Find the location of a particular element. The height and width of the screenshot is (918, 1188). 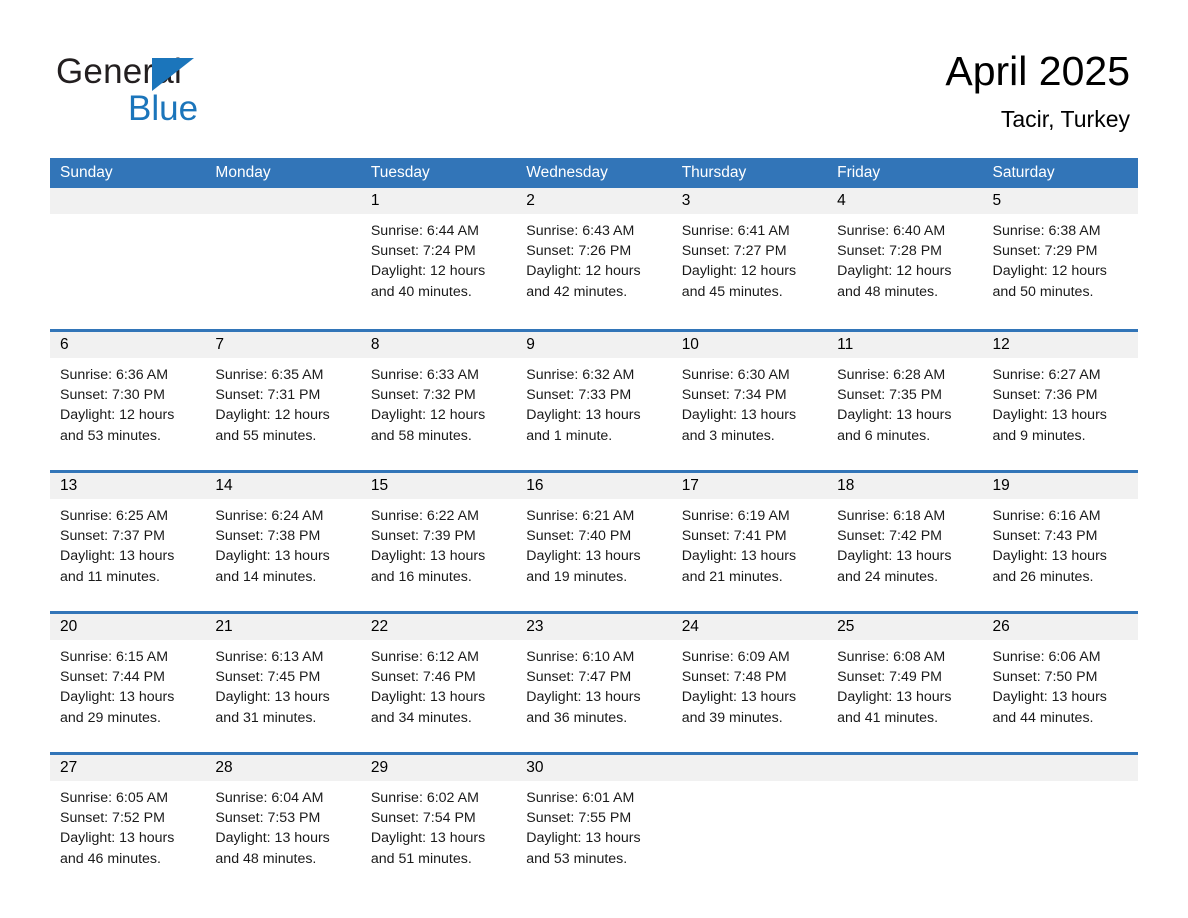

daylight-text: Daylight: 13 hours and 14 minutes. is located at coordinates (272, 566).